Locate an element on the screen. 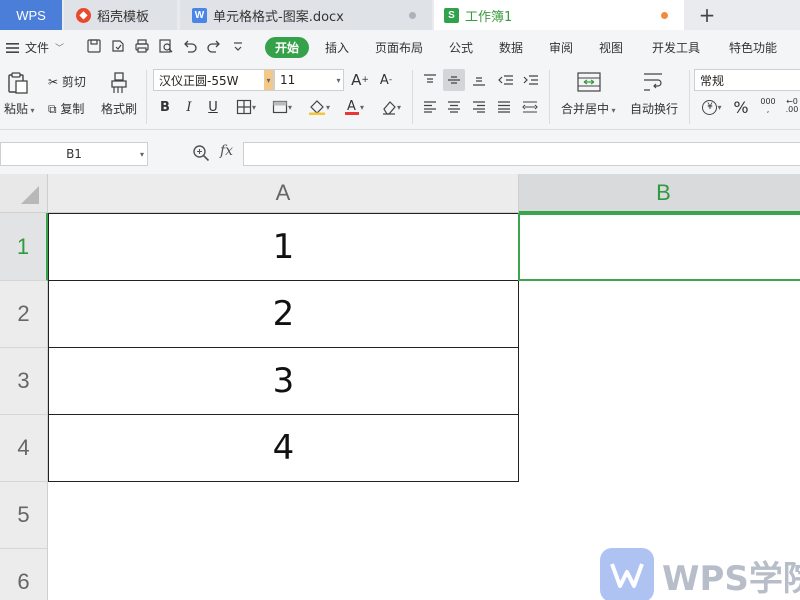  wrap-text-label: 自动换行 is located at coordinates (654, 108).